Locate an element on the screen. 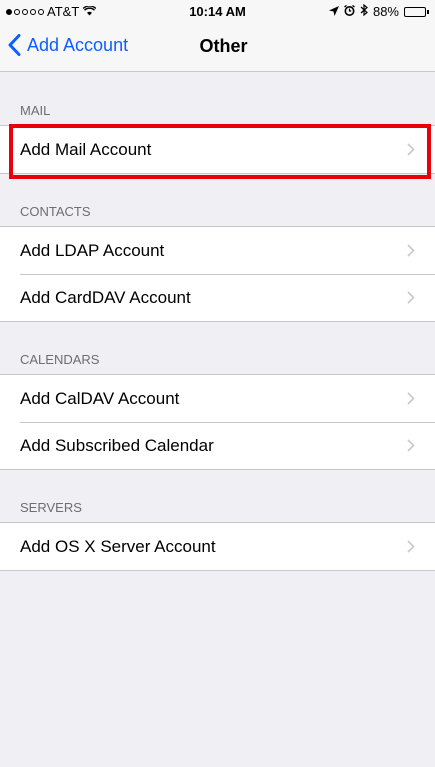 The image size is (435, 767). row-add-ldap-account: Add LDAP Account is located at coordinates (217, 250).